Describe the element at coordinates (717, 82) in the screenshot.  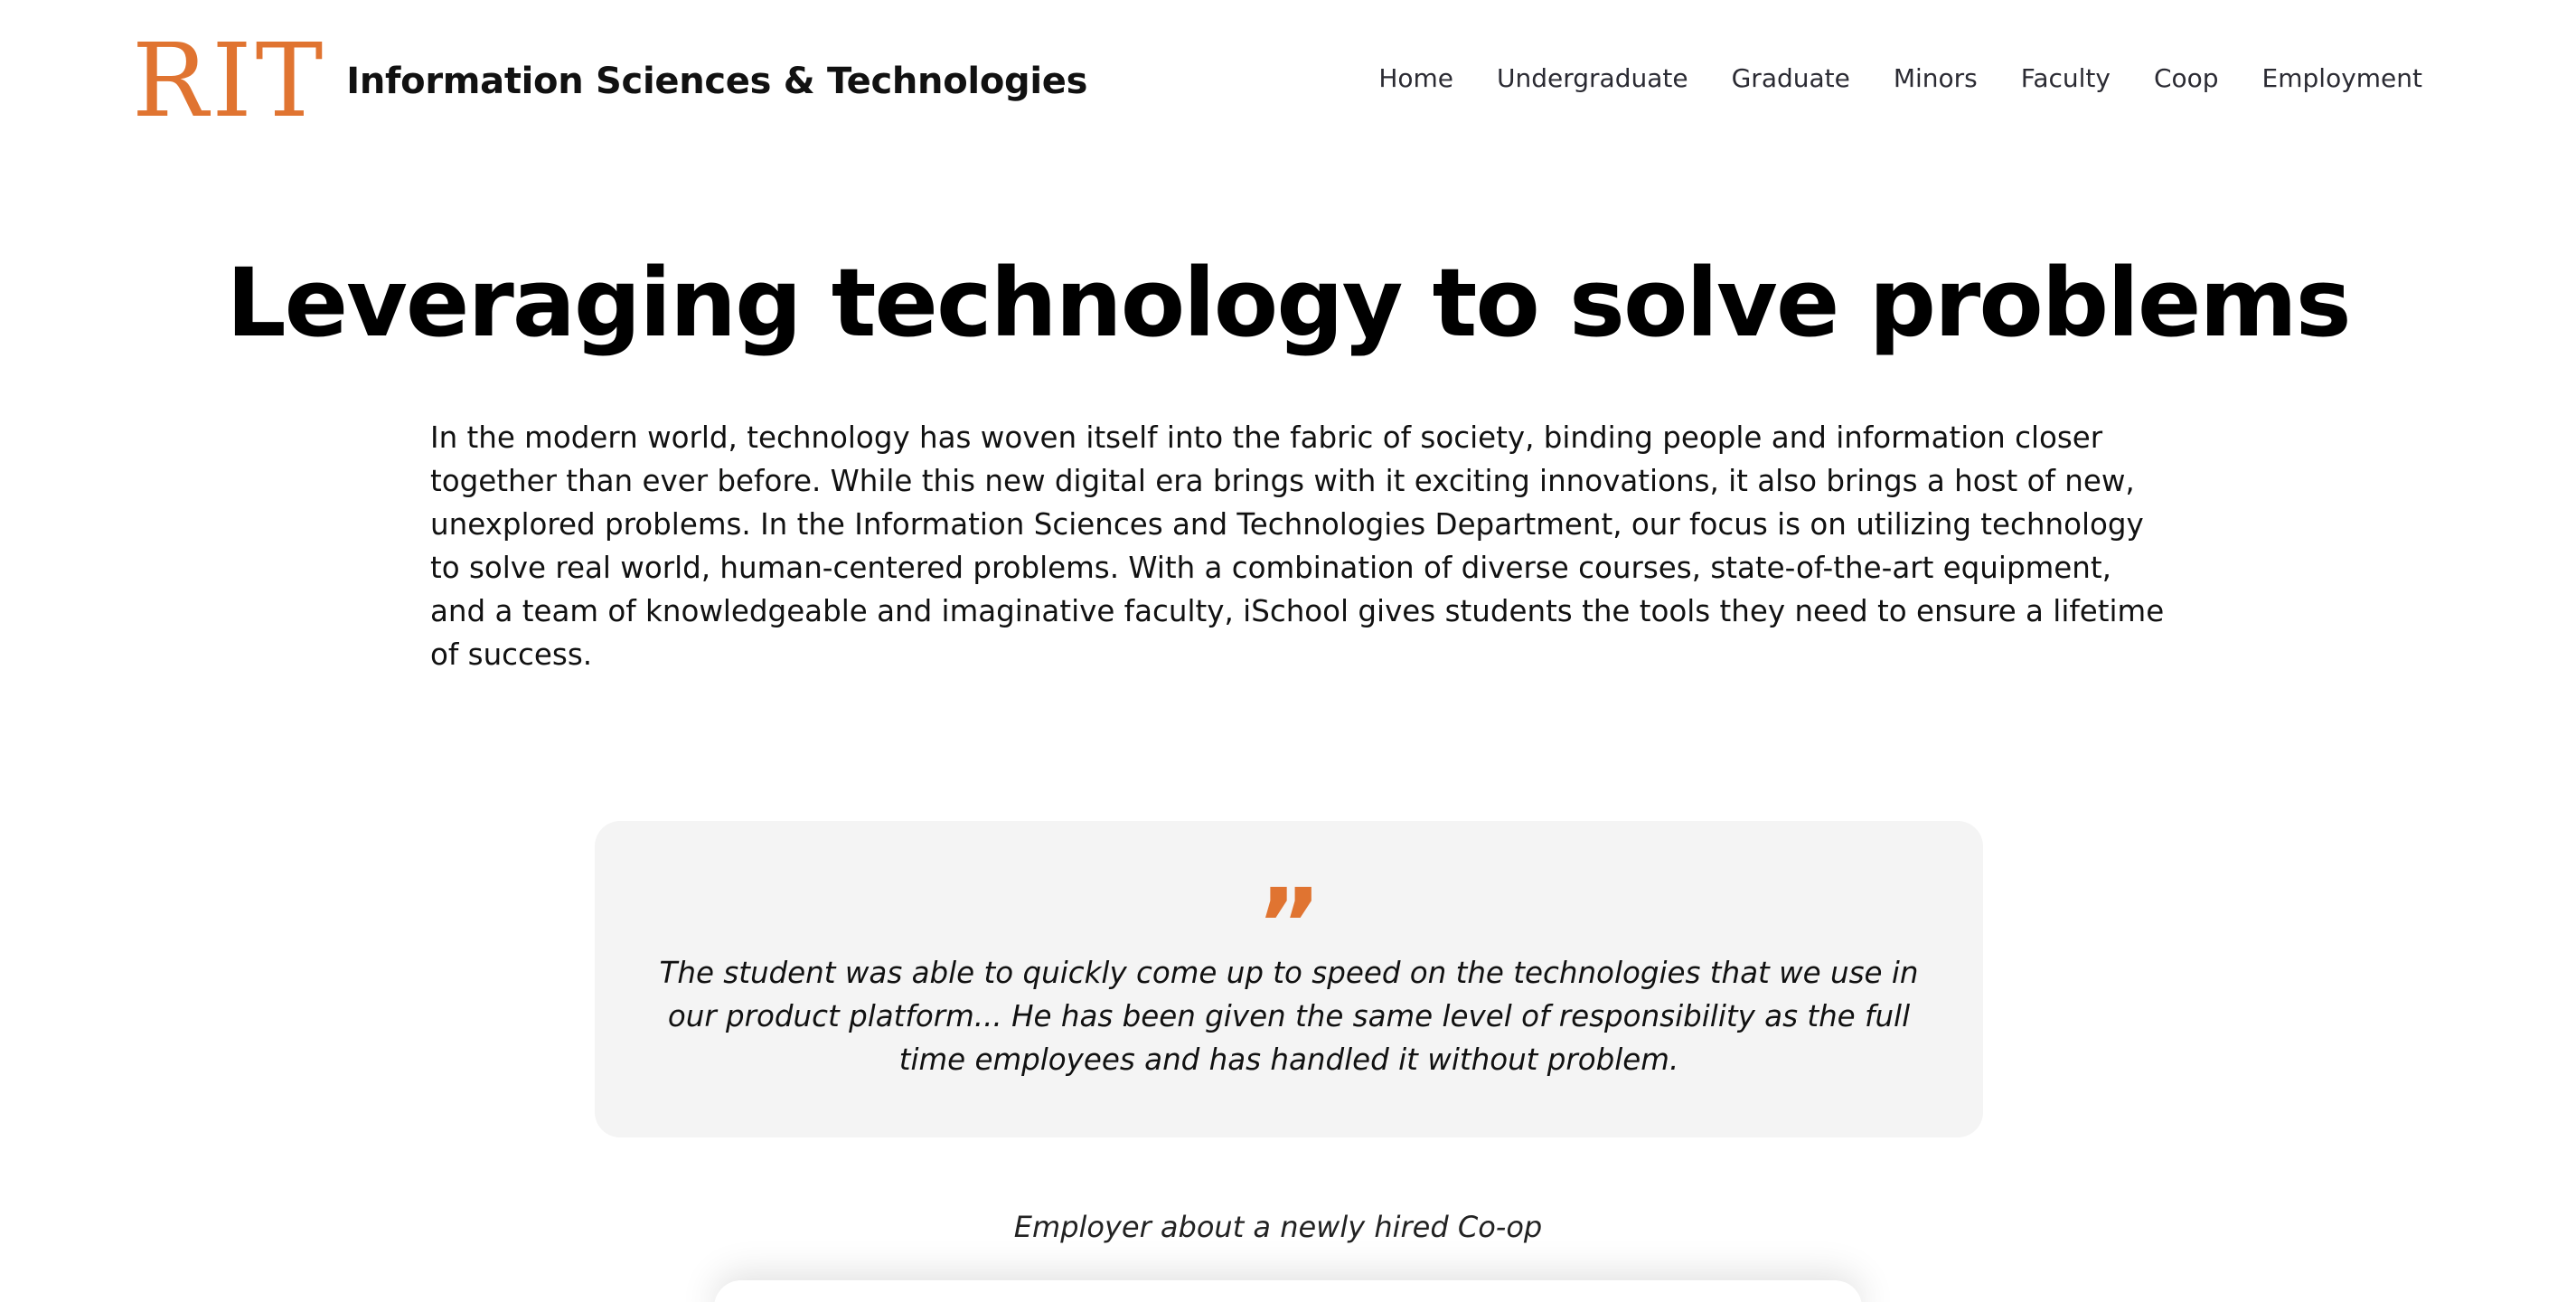
I see `site-title: Information Sciences & Technologies` at that location.